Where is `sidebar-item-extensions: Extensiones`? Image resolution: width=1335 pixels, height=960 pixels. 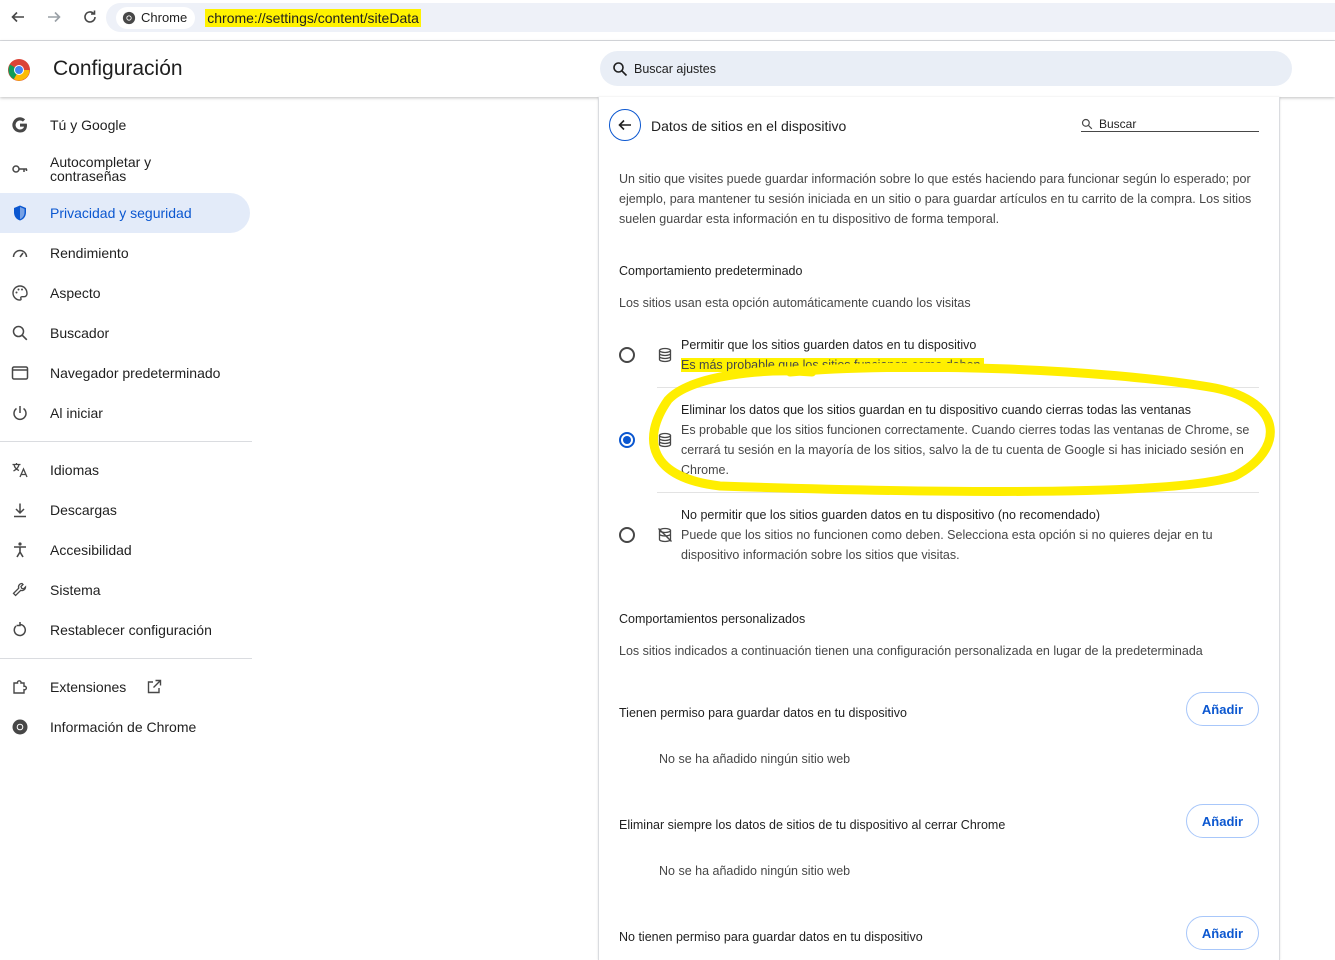
sidebar-item-extensions: Extensiones is located at coordinates (126, 687).